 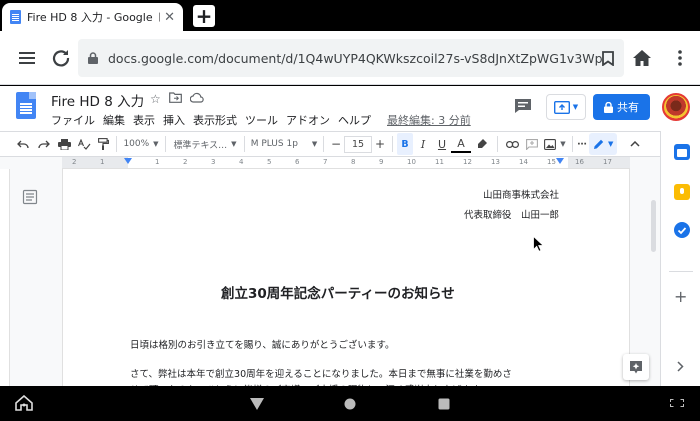 What do you see at coordinates (175, 97) in the screenshot?
I see `move-folder-icon` at bounding box center [175, 97].